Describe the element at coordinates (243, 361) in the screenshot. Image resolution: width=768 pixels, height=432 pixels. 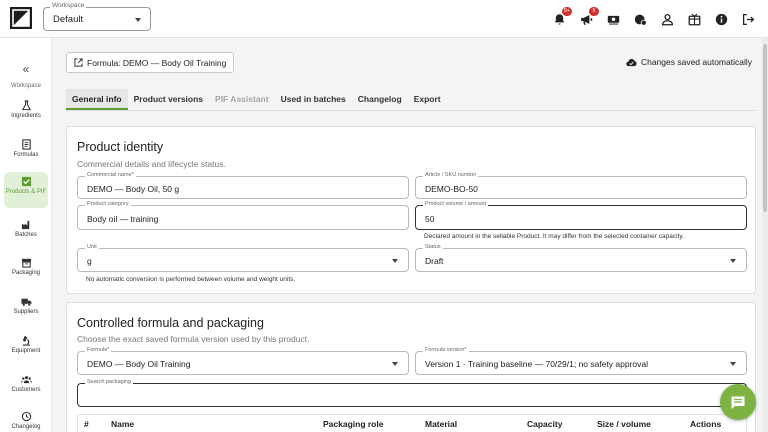
I see `formula-select: Formula* DEMO — Body Oil Training` at that location.